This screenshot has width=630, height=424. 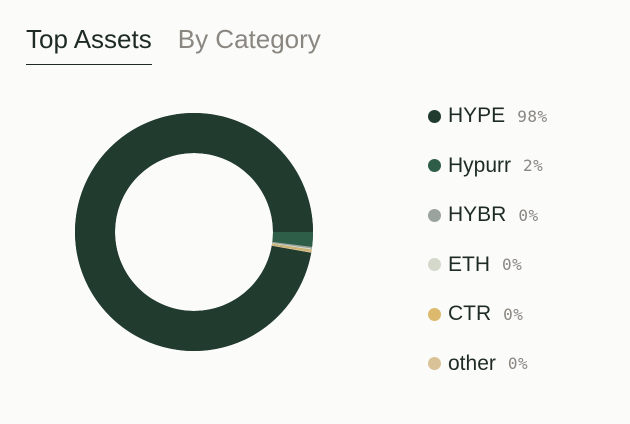 What do you see at coordinates (249, 43) in the screenshot?
I see `tab-by-category: By Category` at bounding box center [249, 43].